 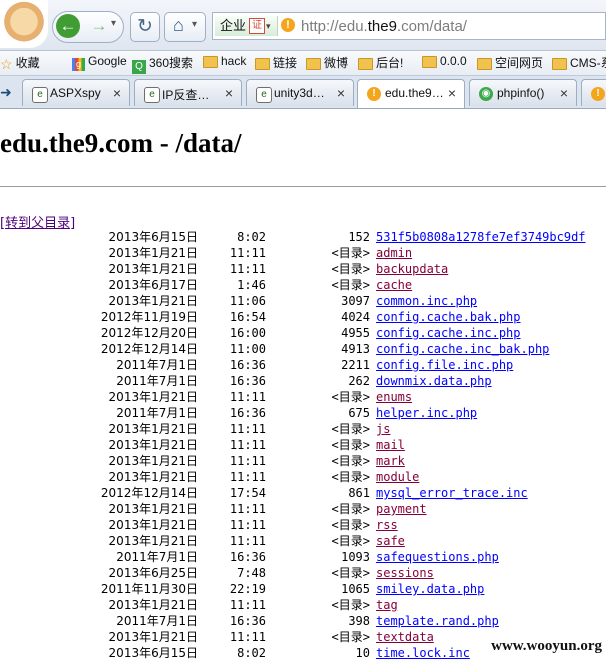 I want to click on file-link: config.file.inc.php, so click(x=444, y=365).